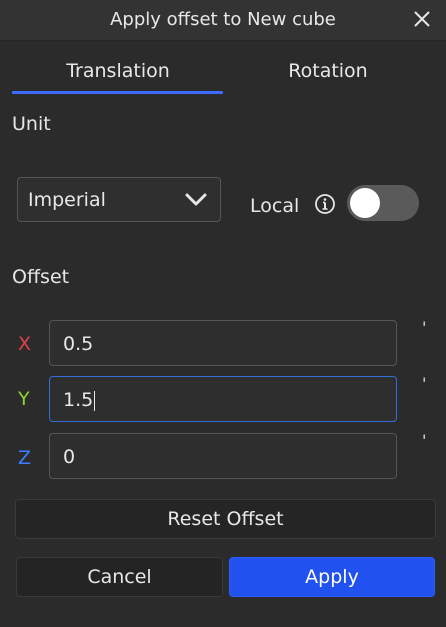 This screenshot has width=446, height=627. Describe the element at coordinates (25, 458) in the screenshot. I see `axis-z-label: Z` at that location.